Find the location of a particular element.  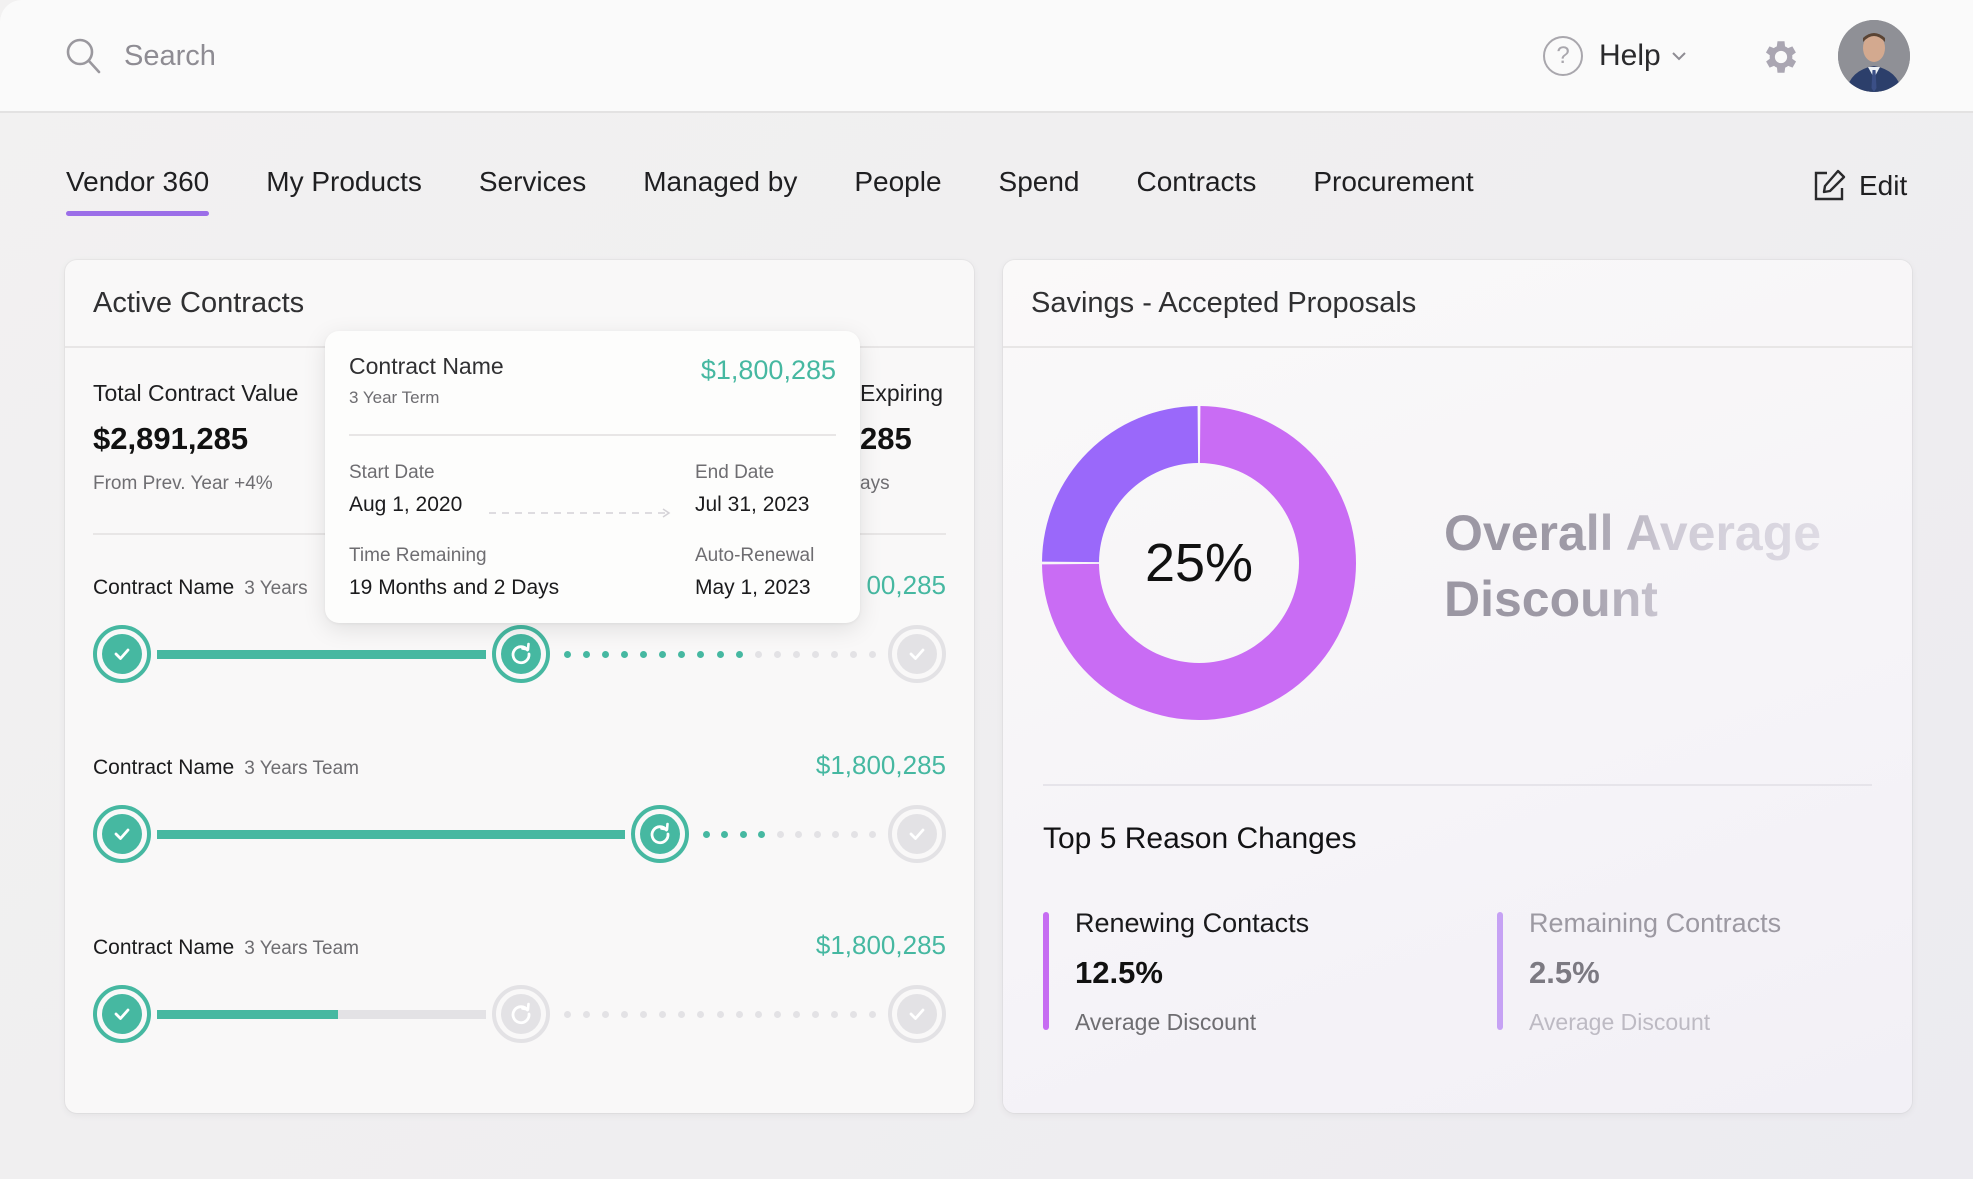

tab-procurement: Procurement is located at coordinates (1393, 191).